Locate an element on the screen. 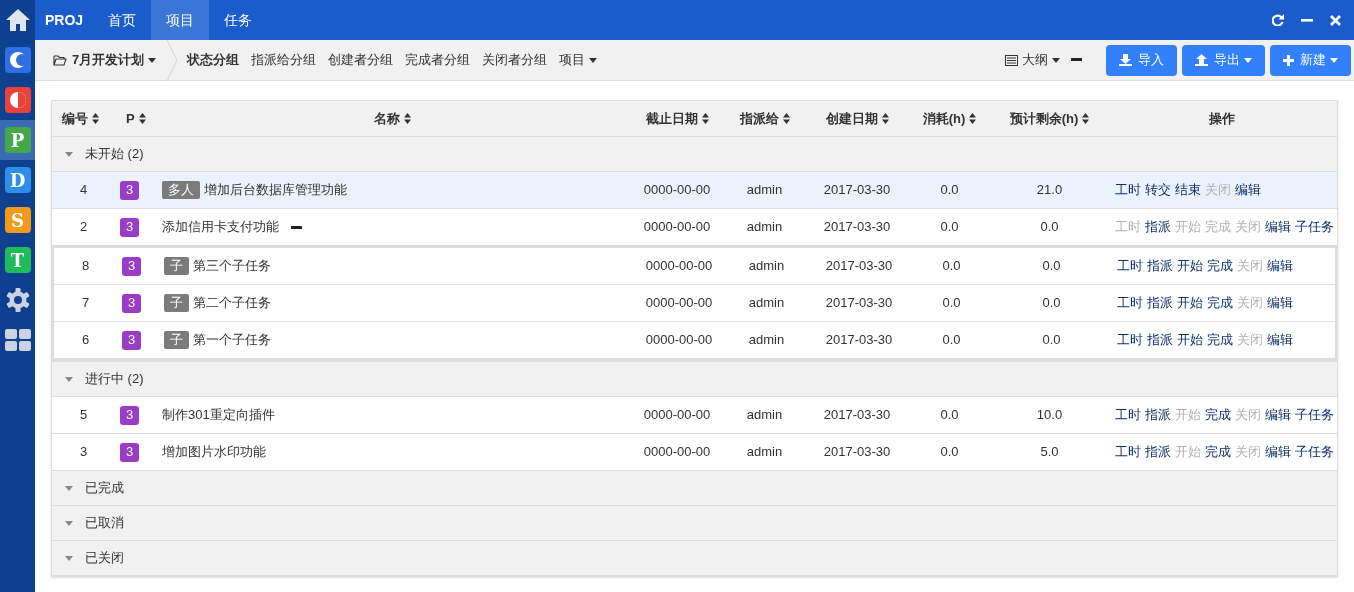  task-name: 添加信用卡支付功能 is located at coordinates (220, 227).